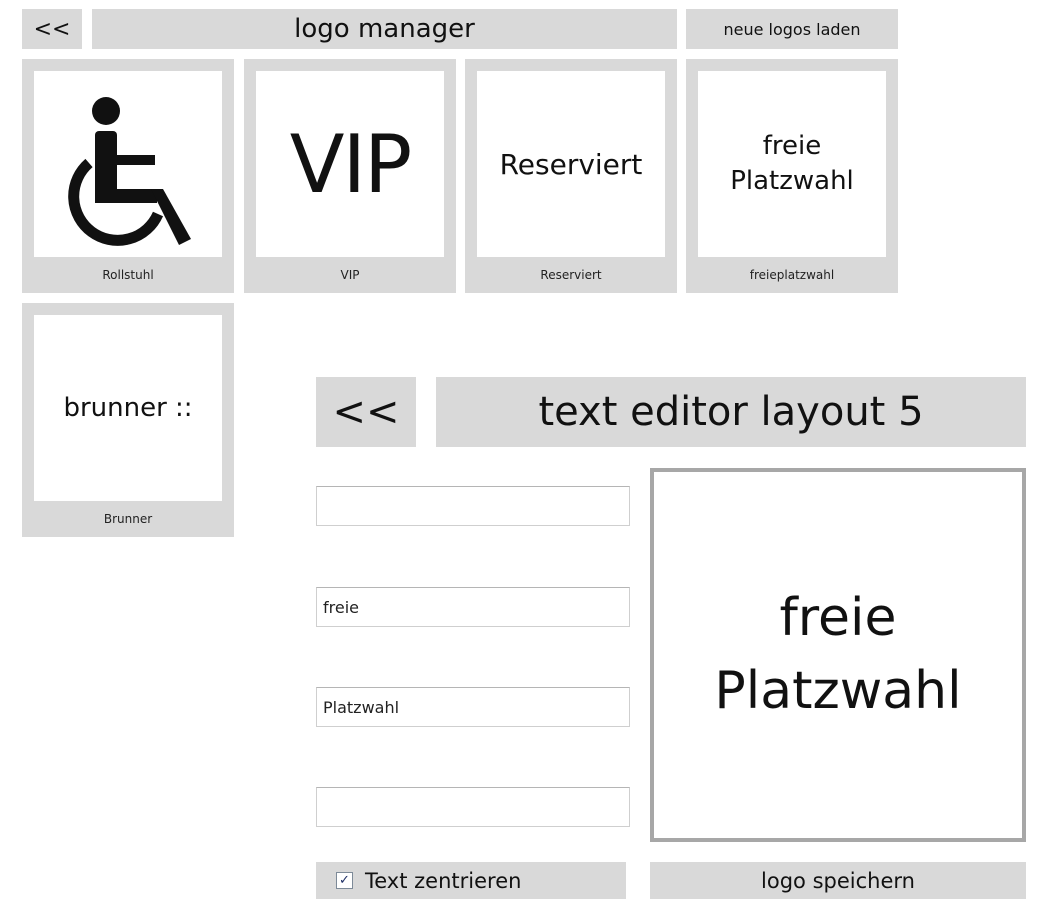  What do you see at coordinates (571, 275) in the screenshot?
I see `logo-tile-caption: Reserviert` at bounding box center [571, 275].